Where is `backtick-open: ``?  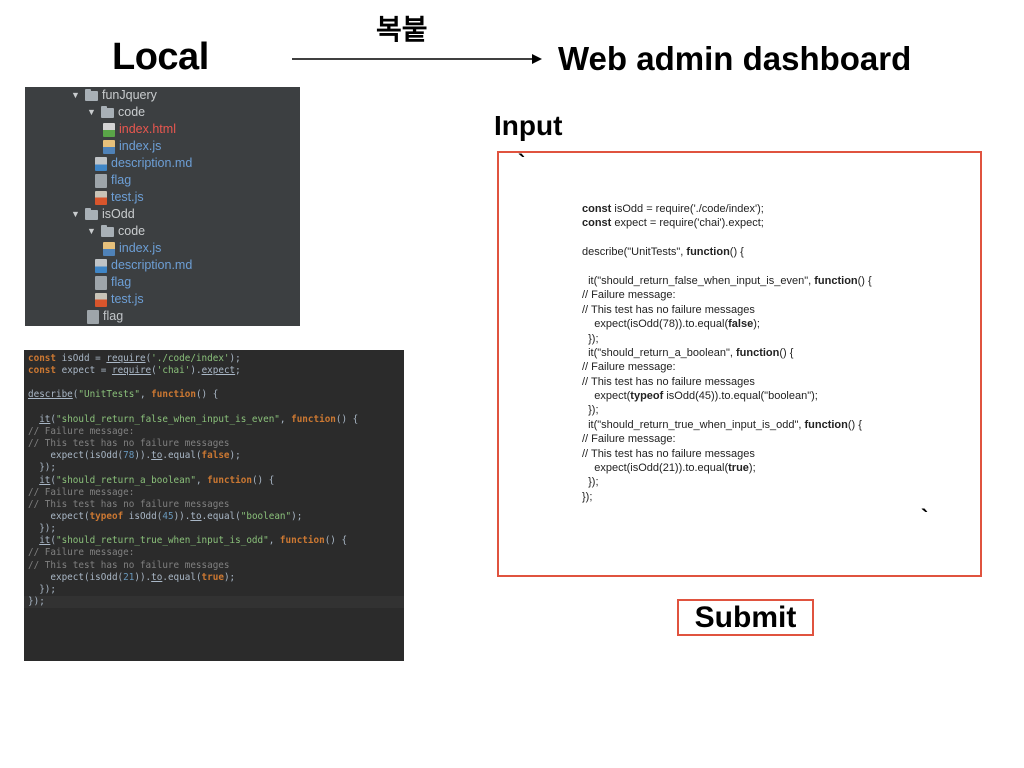
backtick-open: ` is located at coordinates (522, 162).